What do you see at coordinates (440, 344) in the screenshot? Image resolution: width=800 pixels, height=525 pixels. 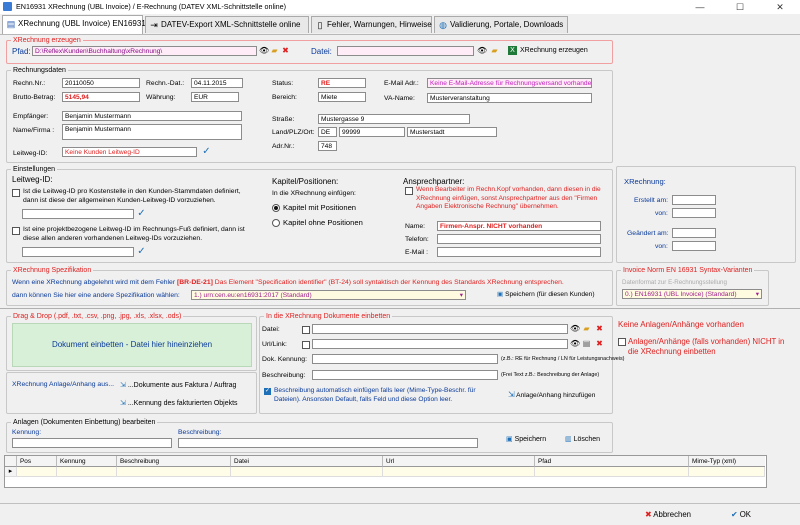 I see `einbetten-url-field` at bounding box center [440, 344].